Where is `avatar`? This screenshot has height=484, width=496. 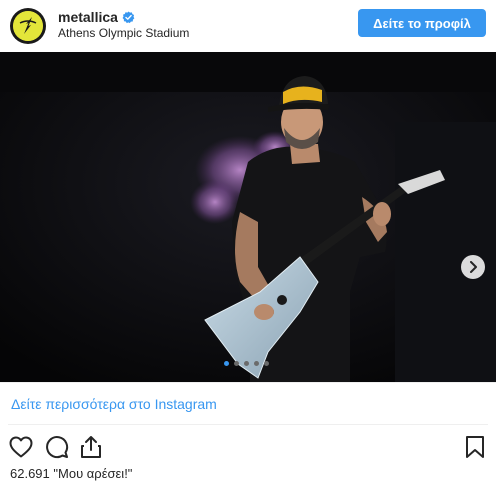
avatar is located at coordinates (28, 26).